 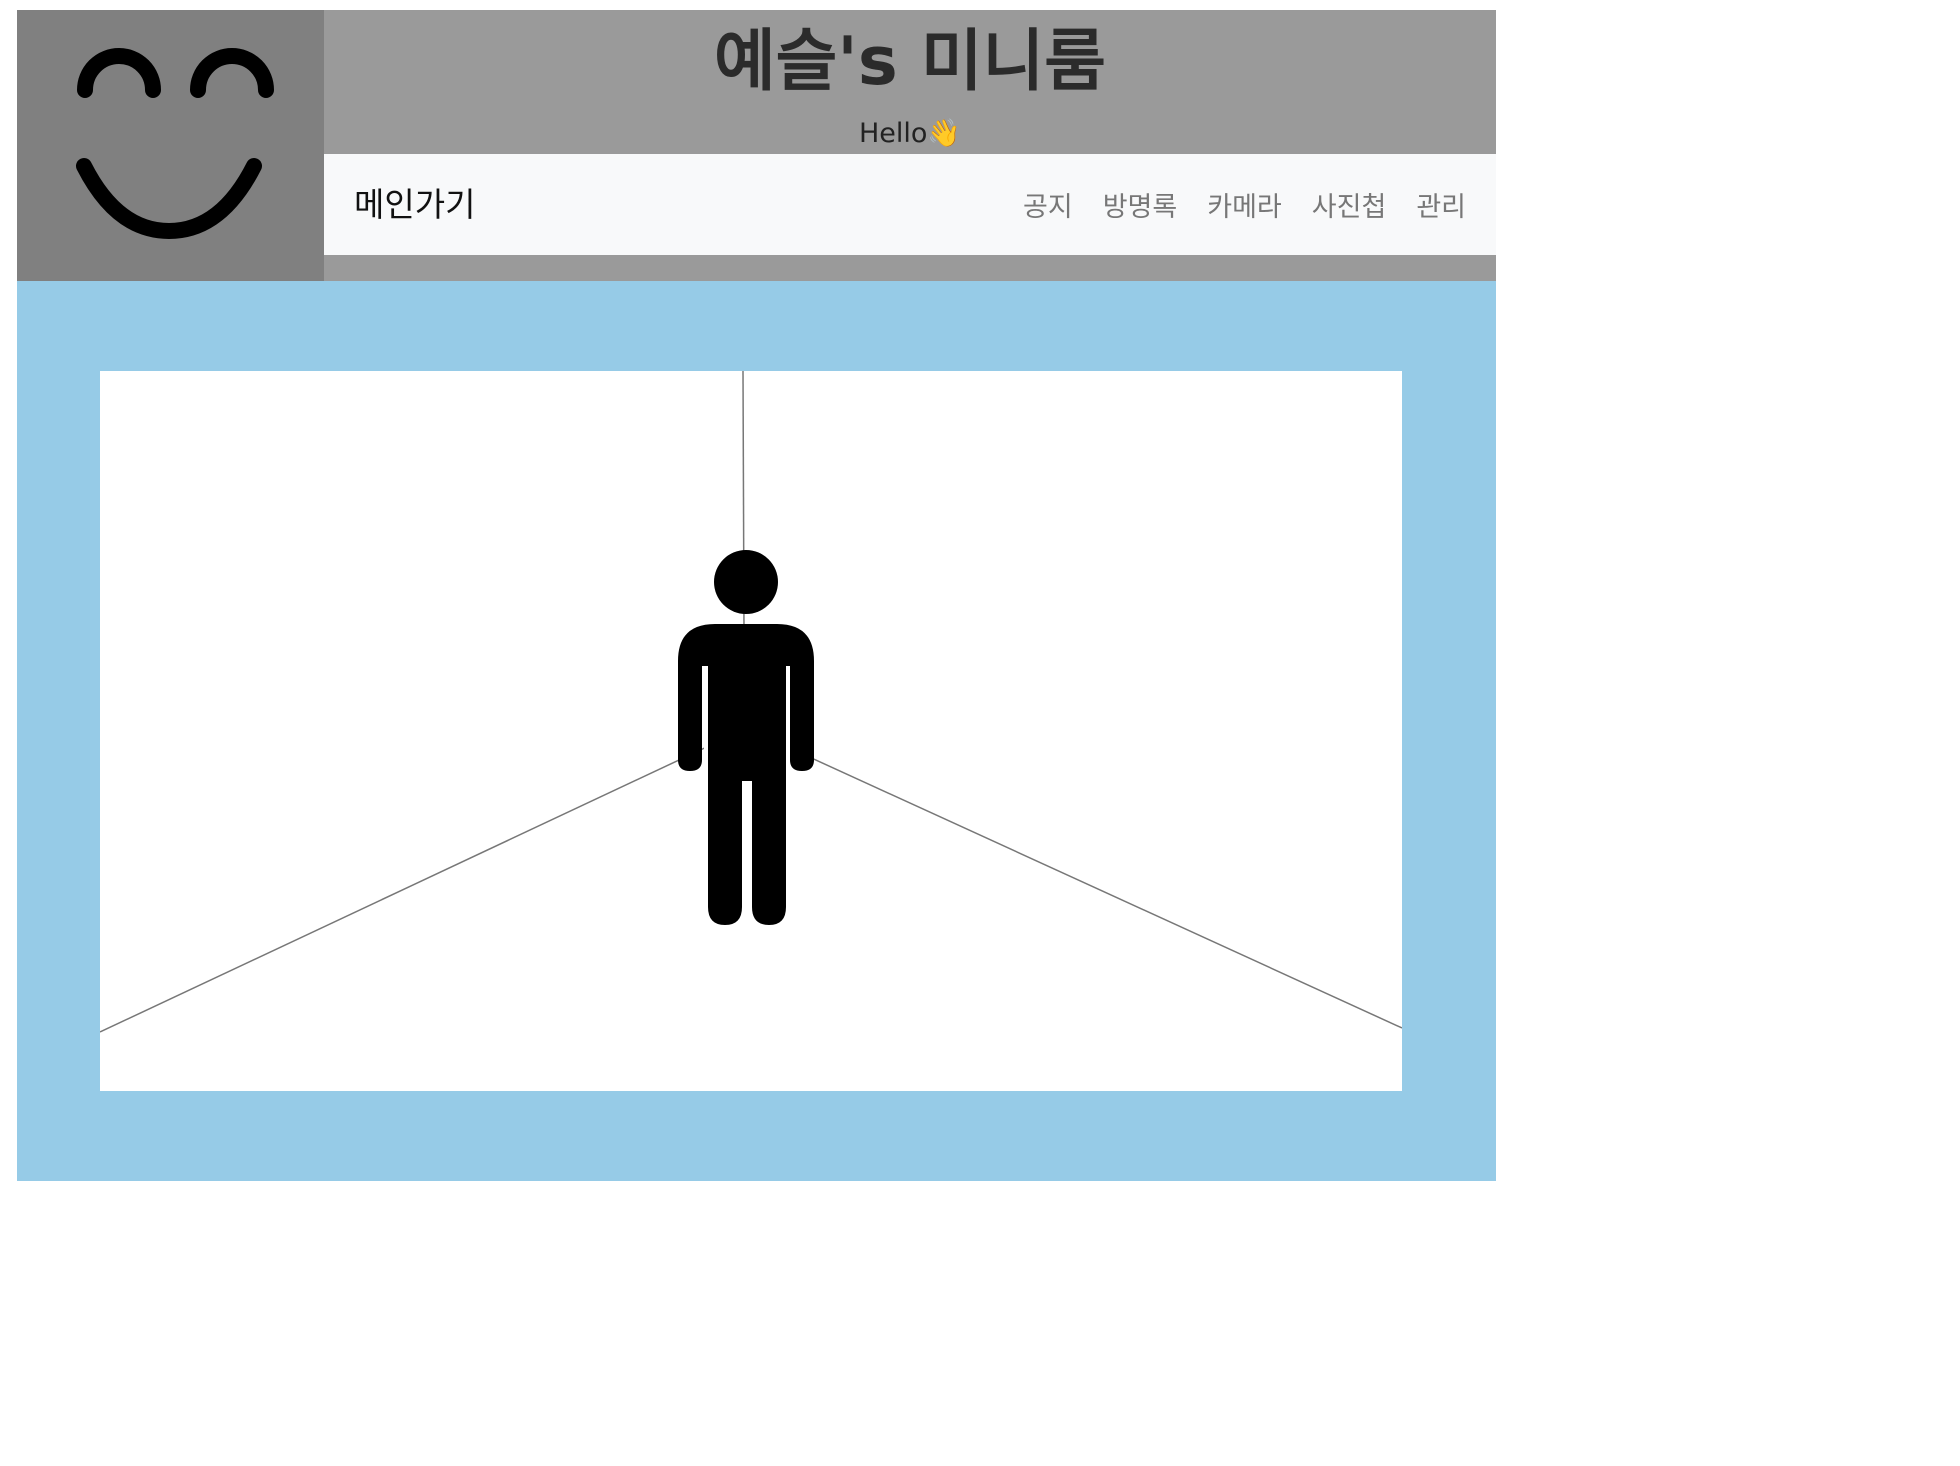 I want to click on logo, so click(x=170, y=145).